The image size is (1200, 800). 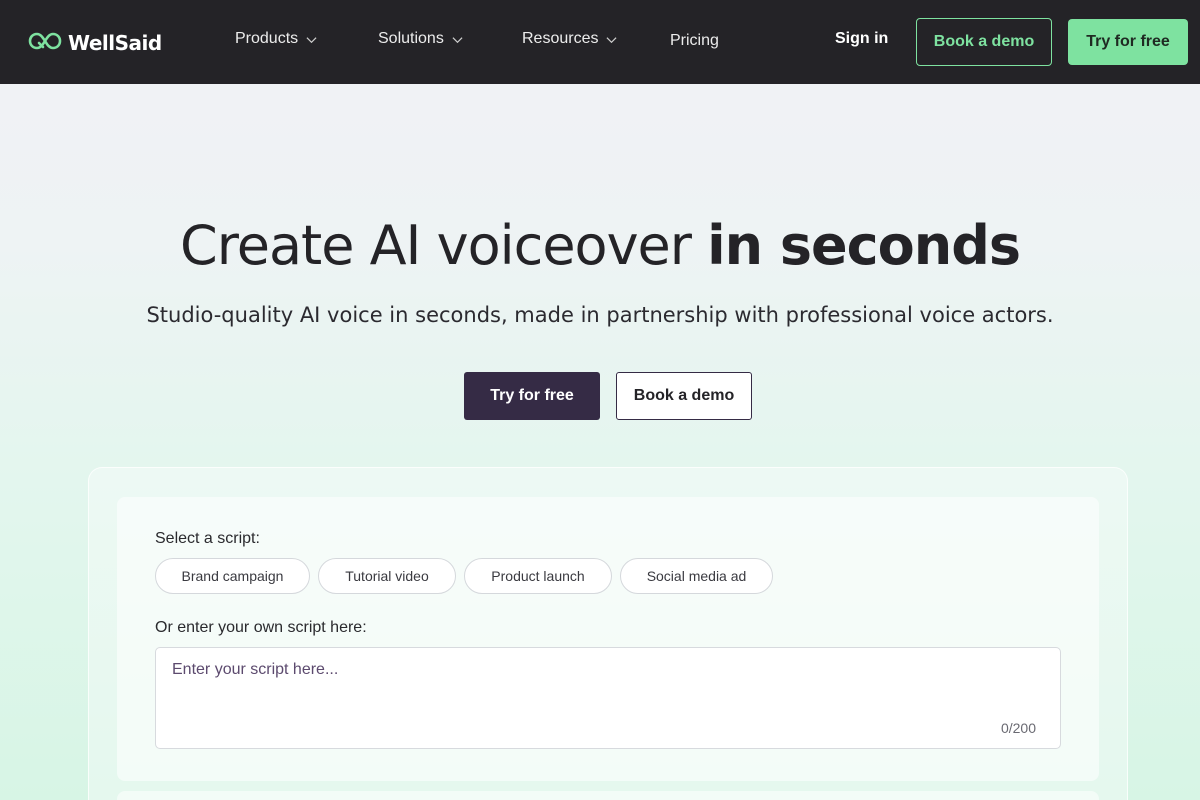 I want to click on nav-book-demo-button: Book a demo, so click(x=984, y=42).